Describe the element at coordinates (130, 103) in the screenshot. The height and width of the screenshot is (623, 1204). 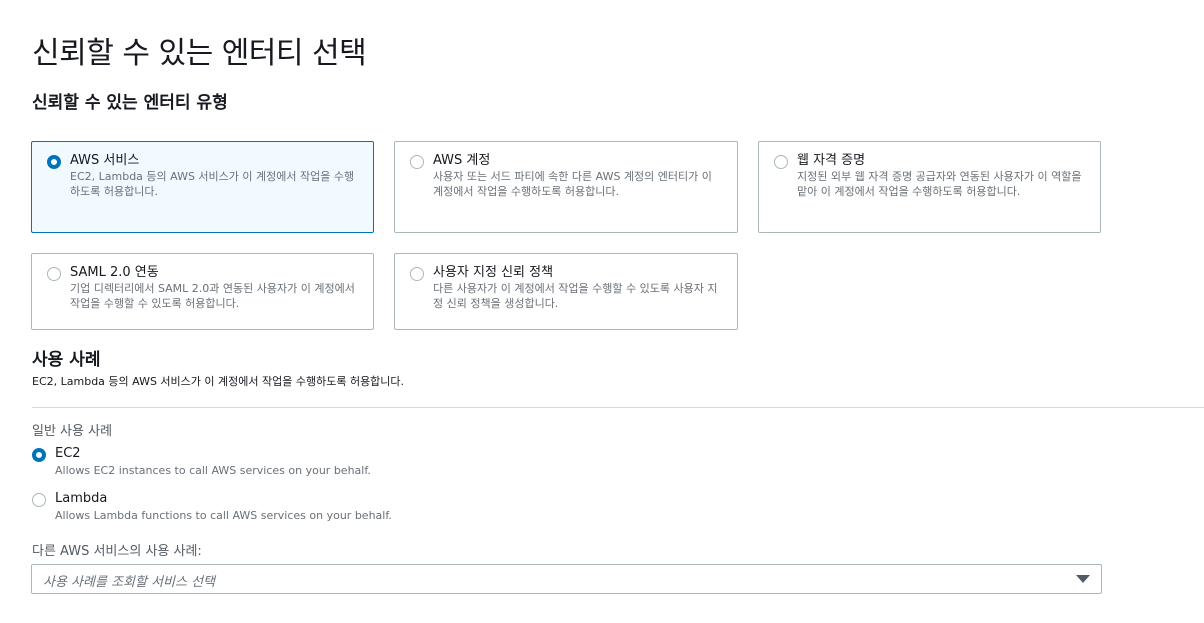
I see `entity-type-heading: 신뢰할 수 있는 엔터티 유형` at that location.